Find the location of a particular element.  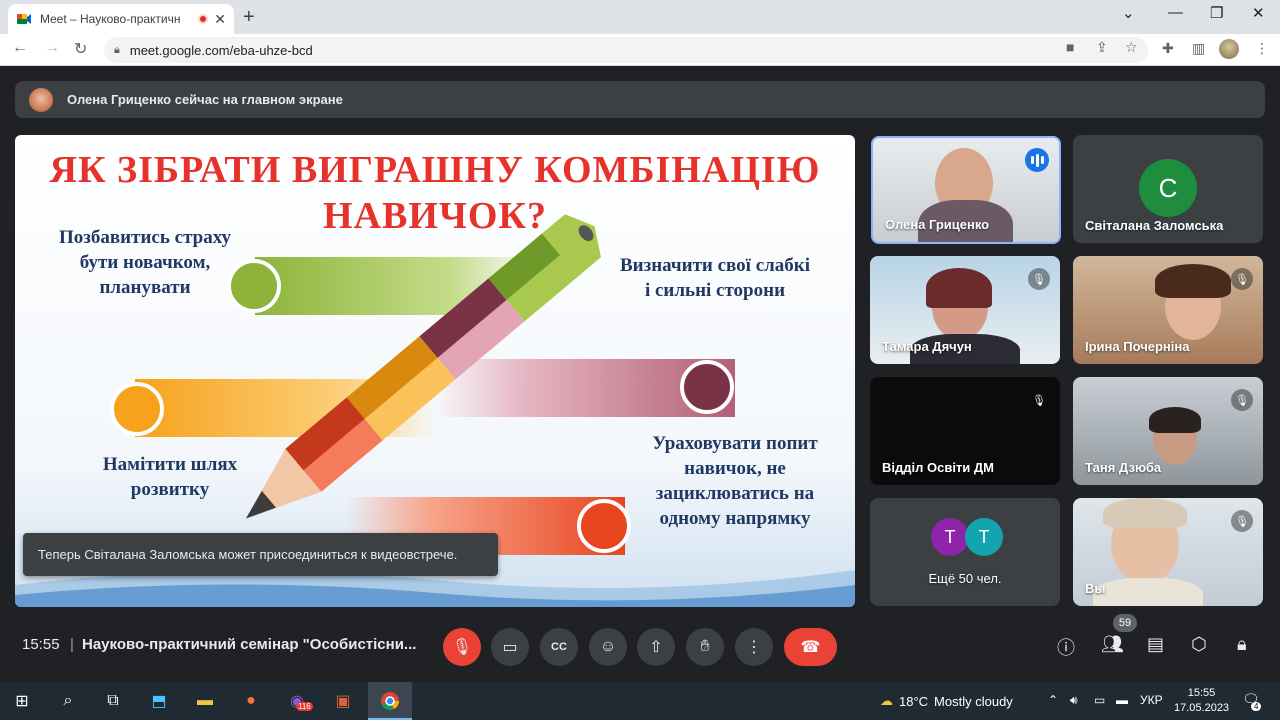

volume-icon: 🔊︎ is located at coordinates (1074, 700).